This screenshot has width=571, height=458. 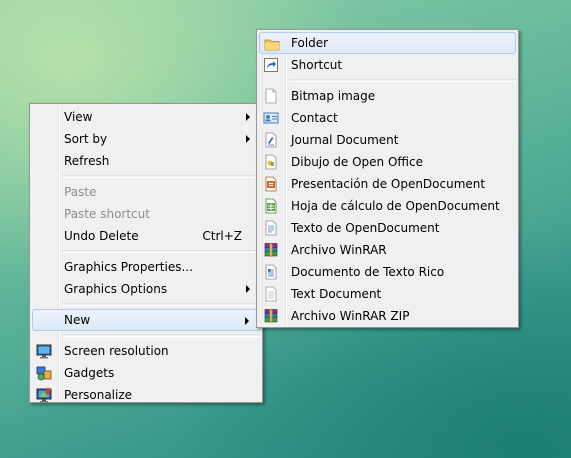 I want to click on opendocument-spreadsheet-icon, so click(x=271, y=206).